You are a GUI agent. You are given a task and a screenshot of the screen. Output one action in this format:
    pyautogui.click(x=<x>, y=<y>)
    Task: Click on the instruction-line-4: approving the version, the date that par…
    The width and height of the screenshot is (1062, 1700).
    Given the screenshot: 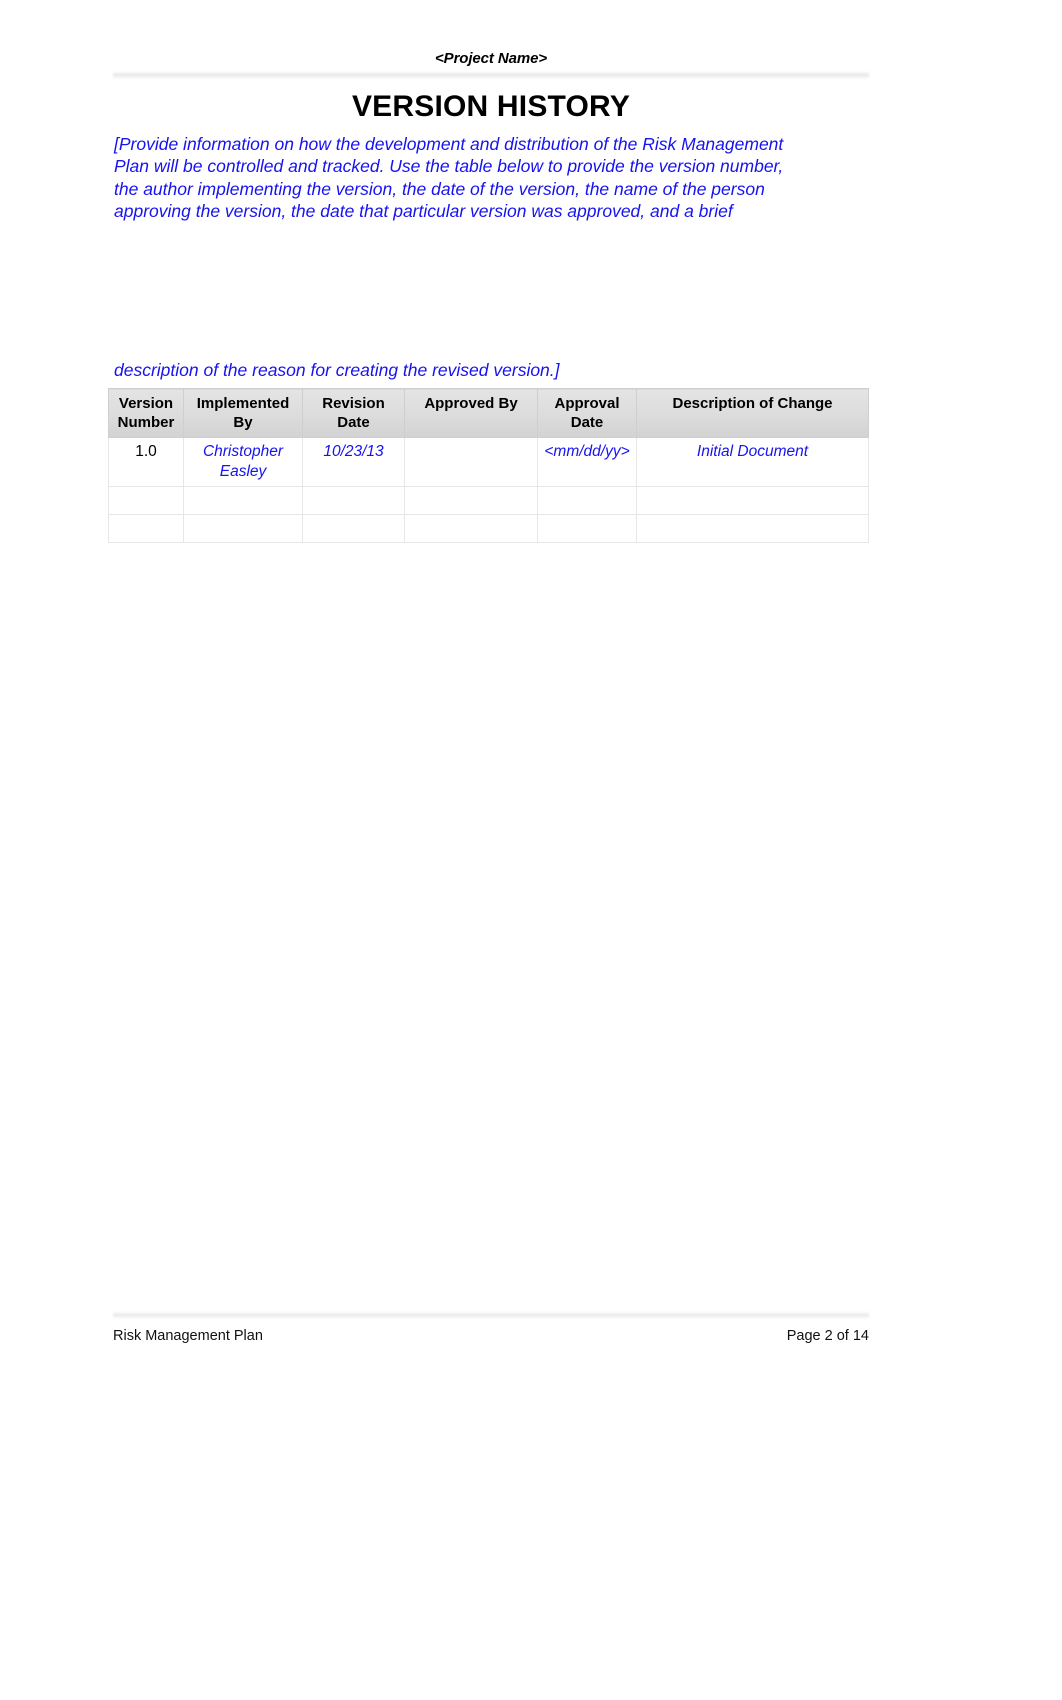 What is the action you would take?
    pyautogui.click(x=423, y=210)
    